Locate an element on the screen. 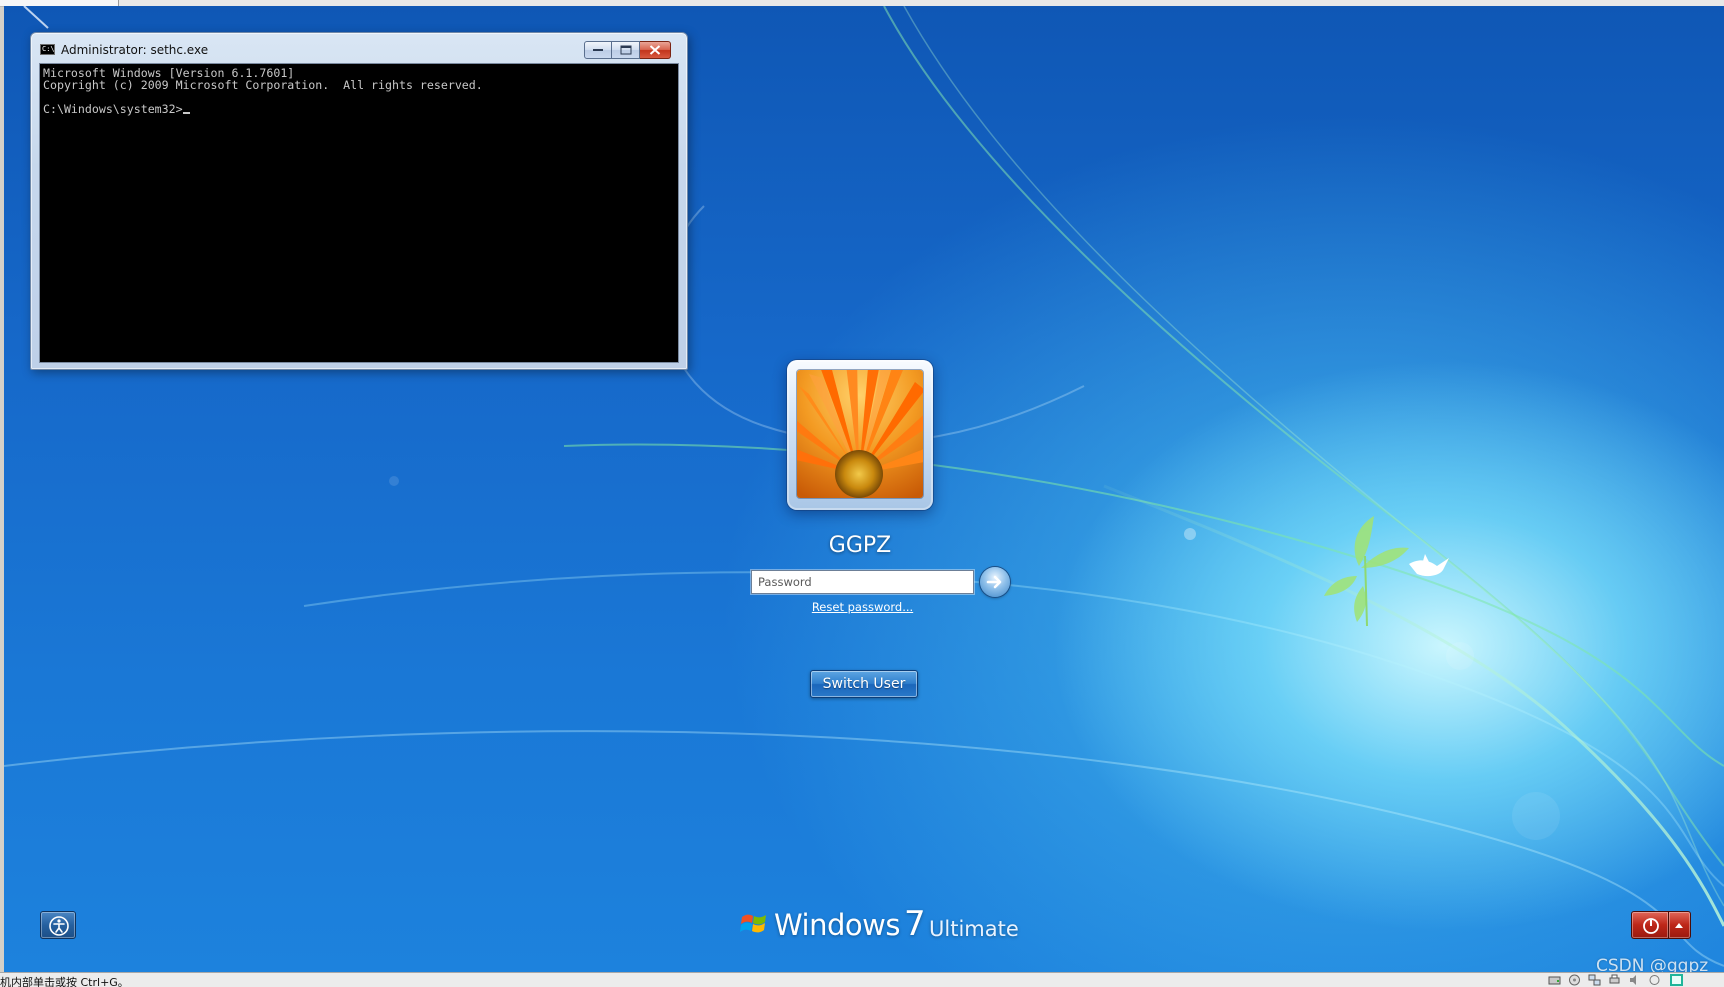  vm-status-bar: 机内部单击或按 Ctrl+G。 is located at coordinates (862, 979).